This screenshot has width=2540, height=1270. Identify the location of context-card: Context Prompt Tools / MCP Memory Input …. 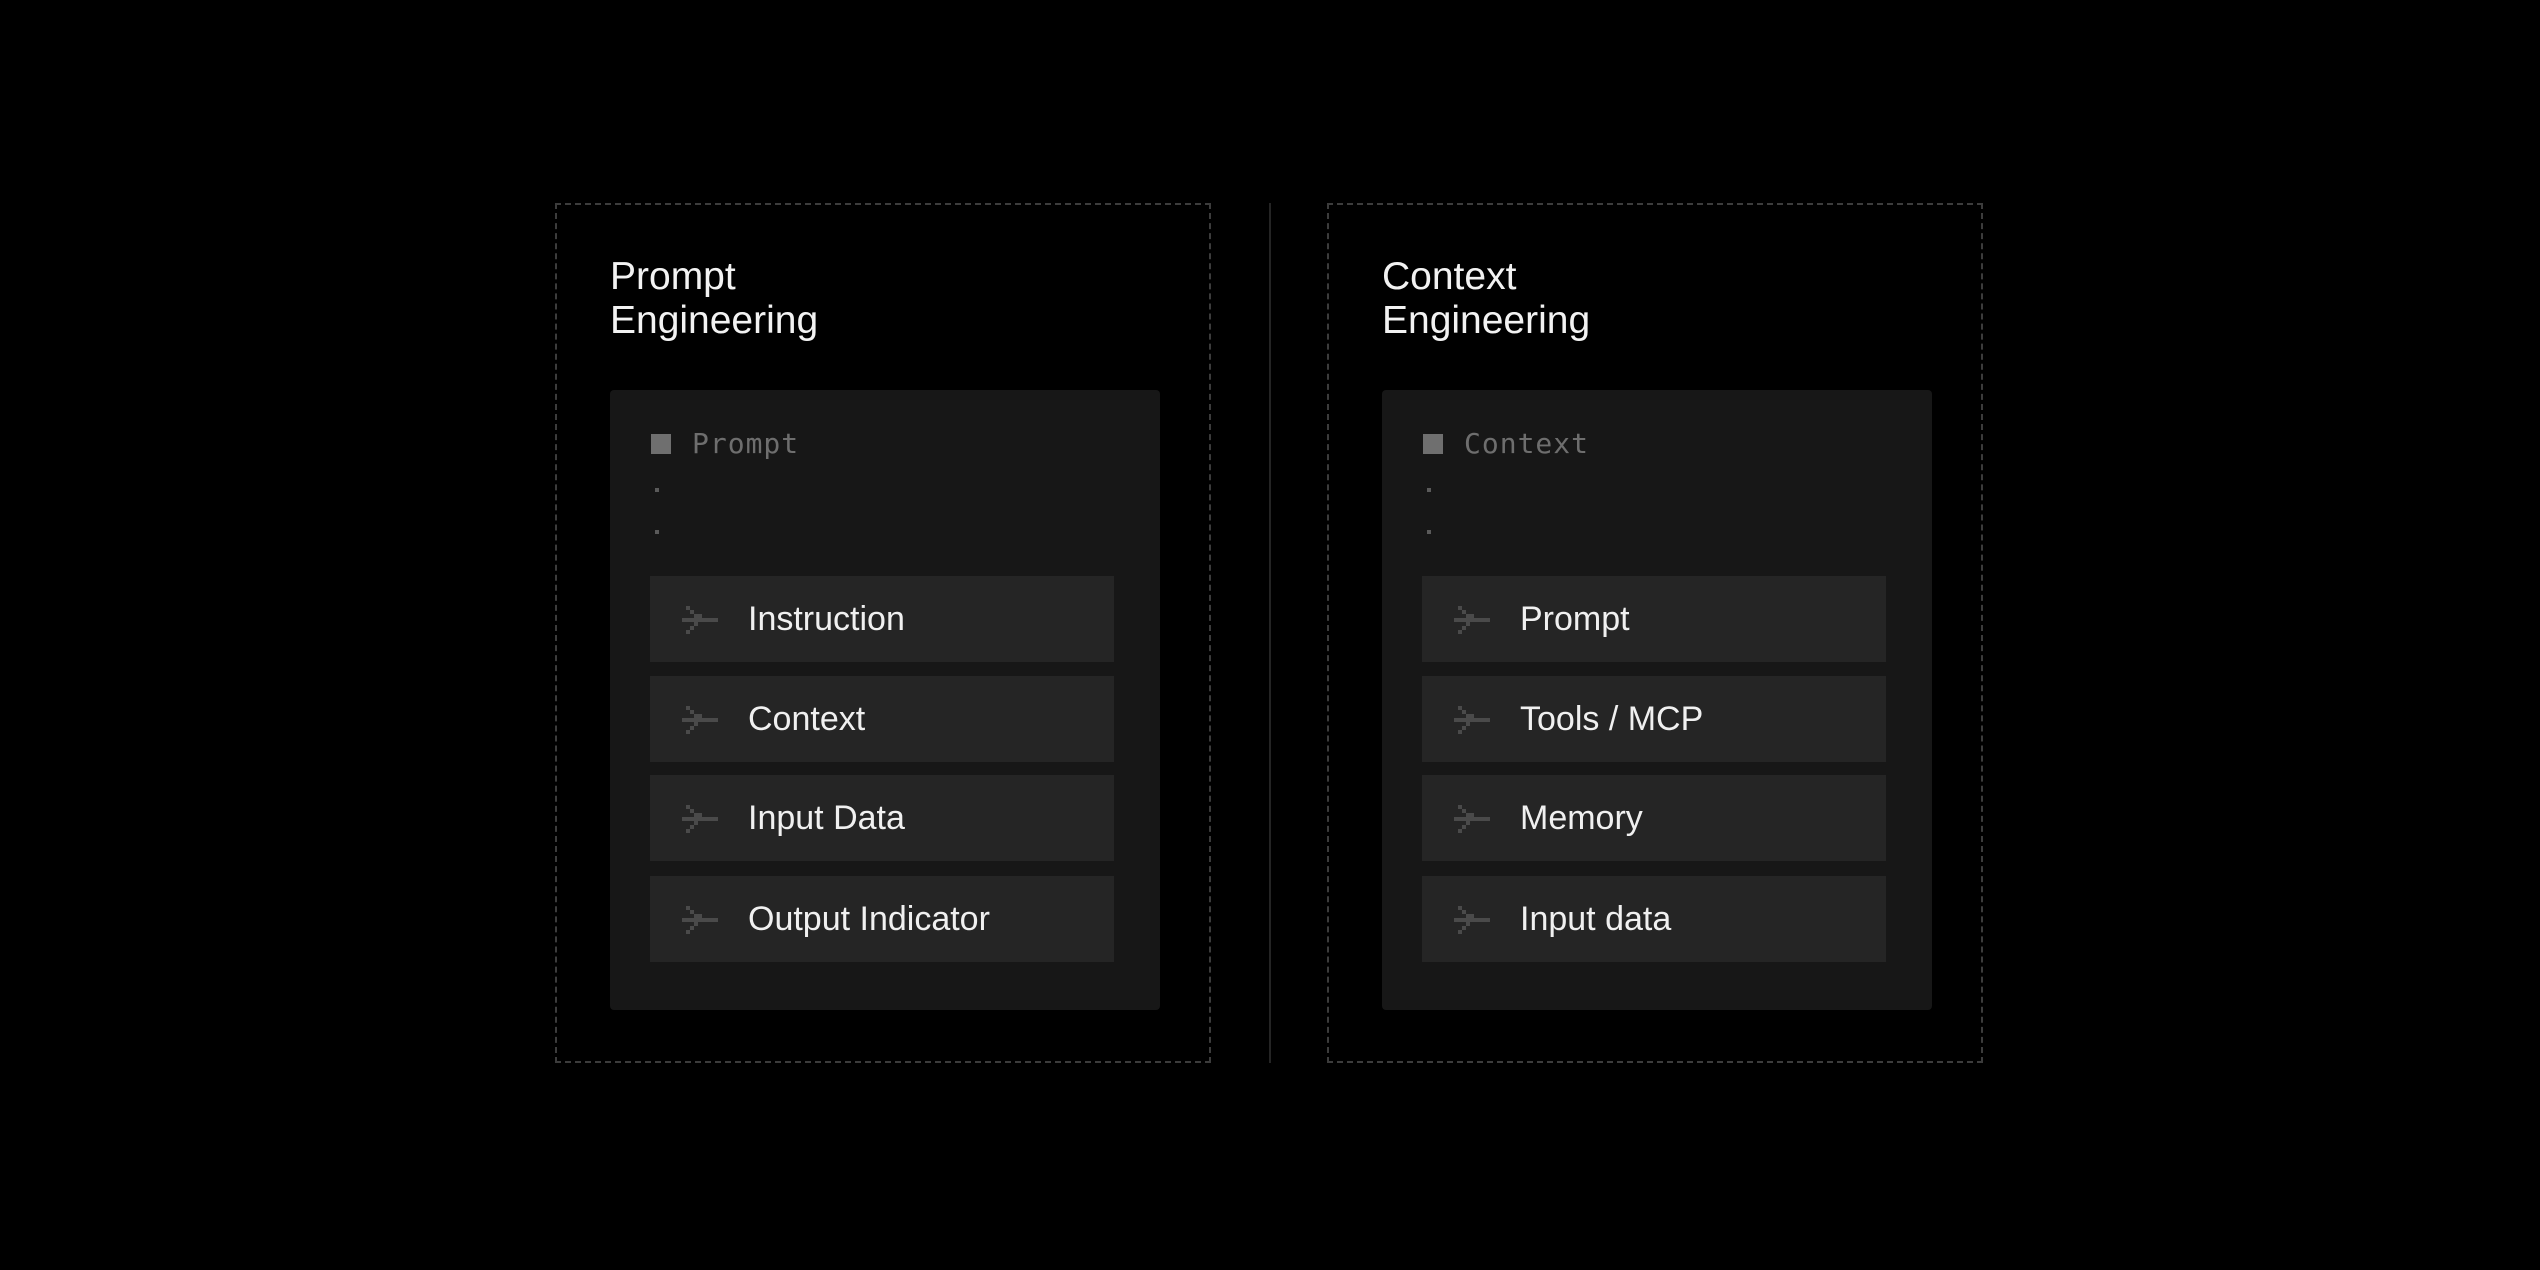
(1657, 700).